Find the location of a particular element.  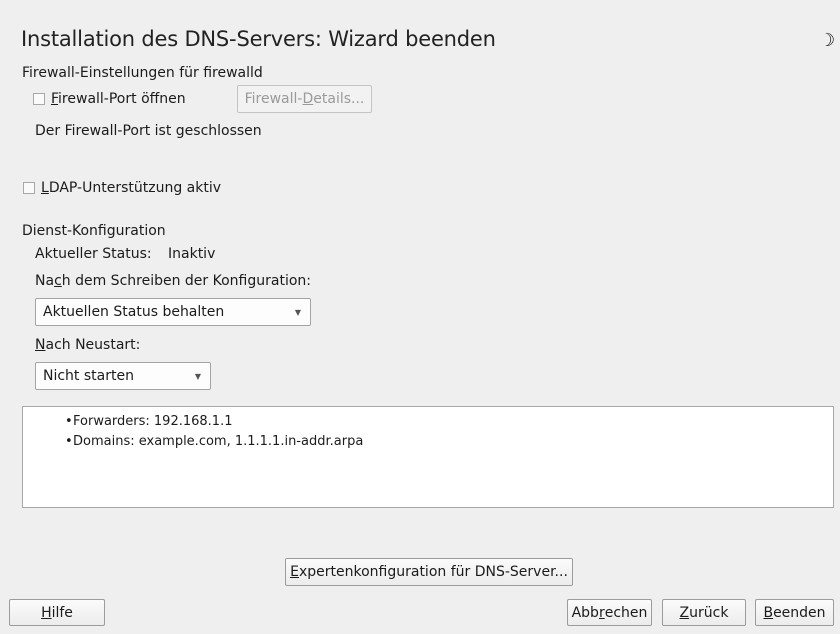

after-write-label: Nach dem Schreiben der Konfiguration: is located at coordinates (173, 281).